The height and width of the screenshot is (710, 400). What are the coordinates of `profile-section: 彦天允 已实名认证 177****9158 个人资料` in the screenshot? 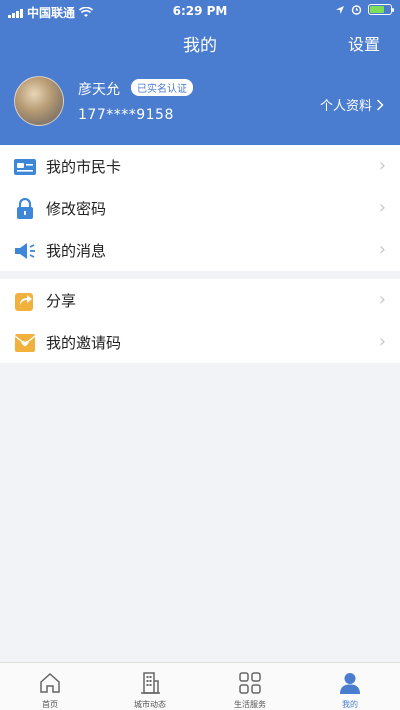 It's located at (200, 104).